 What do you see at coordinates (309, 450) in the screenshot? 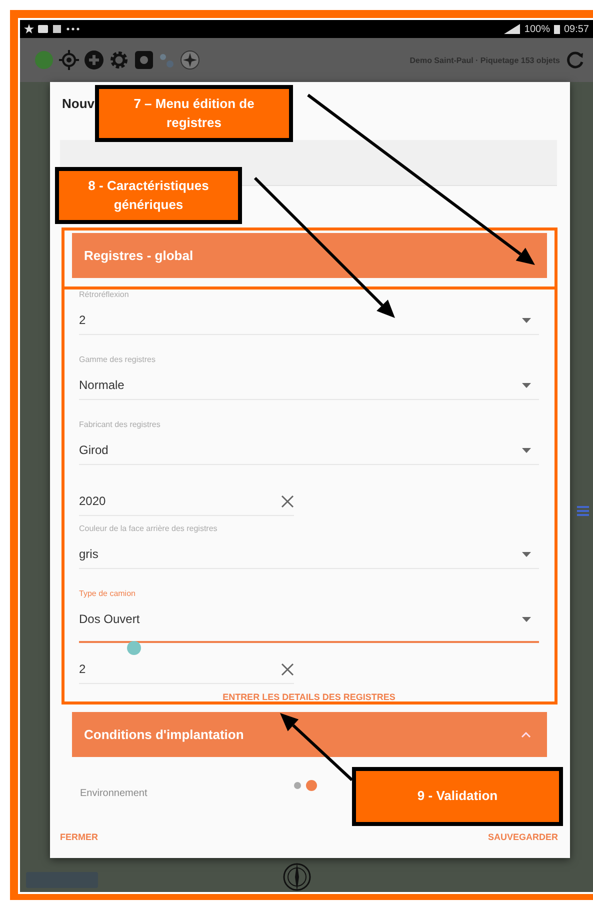
I see `dropdown-field: Girod` at bounding box center [309, 450].